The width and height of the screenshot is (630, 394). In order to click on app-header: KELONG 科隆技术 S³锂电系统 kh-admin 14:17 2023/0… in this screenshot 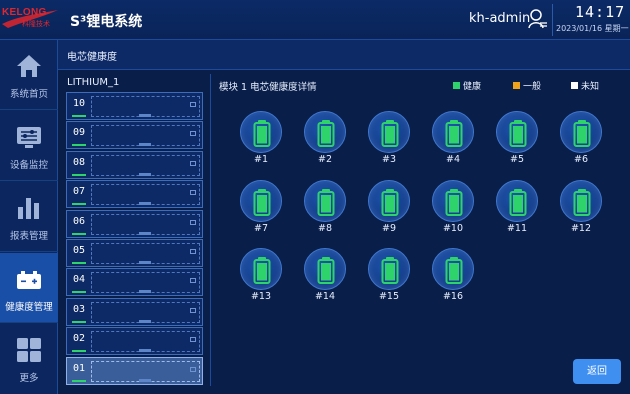, I will do `click(315, 20)`.